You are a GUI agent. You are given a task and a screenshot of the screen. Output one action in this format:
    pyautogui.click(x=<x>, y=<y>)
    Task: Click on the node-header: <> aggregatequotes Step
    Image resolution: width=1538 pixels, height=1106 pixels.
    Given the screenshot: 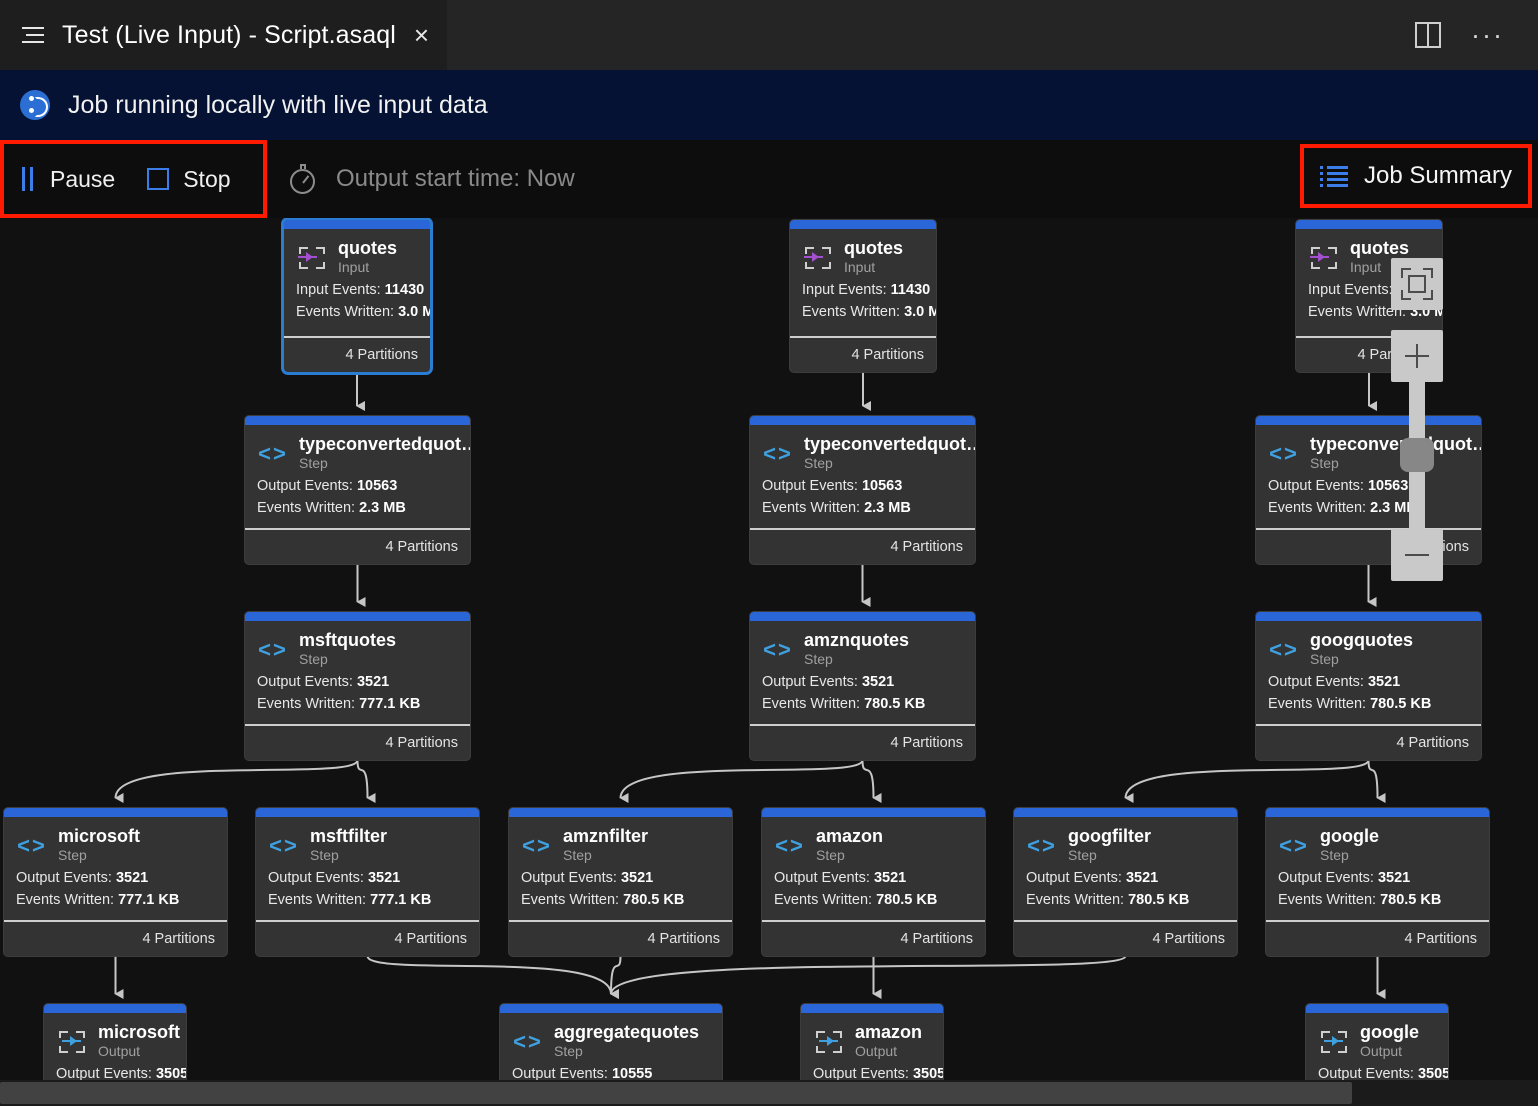 What is the action you would take?
    pyautogui.click(x=611, y=1042)
    